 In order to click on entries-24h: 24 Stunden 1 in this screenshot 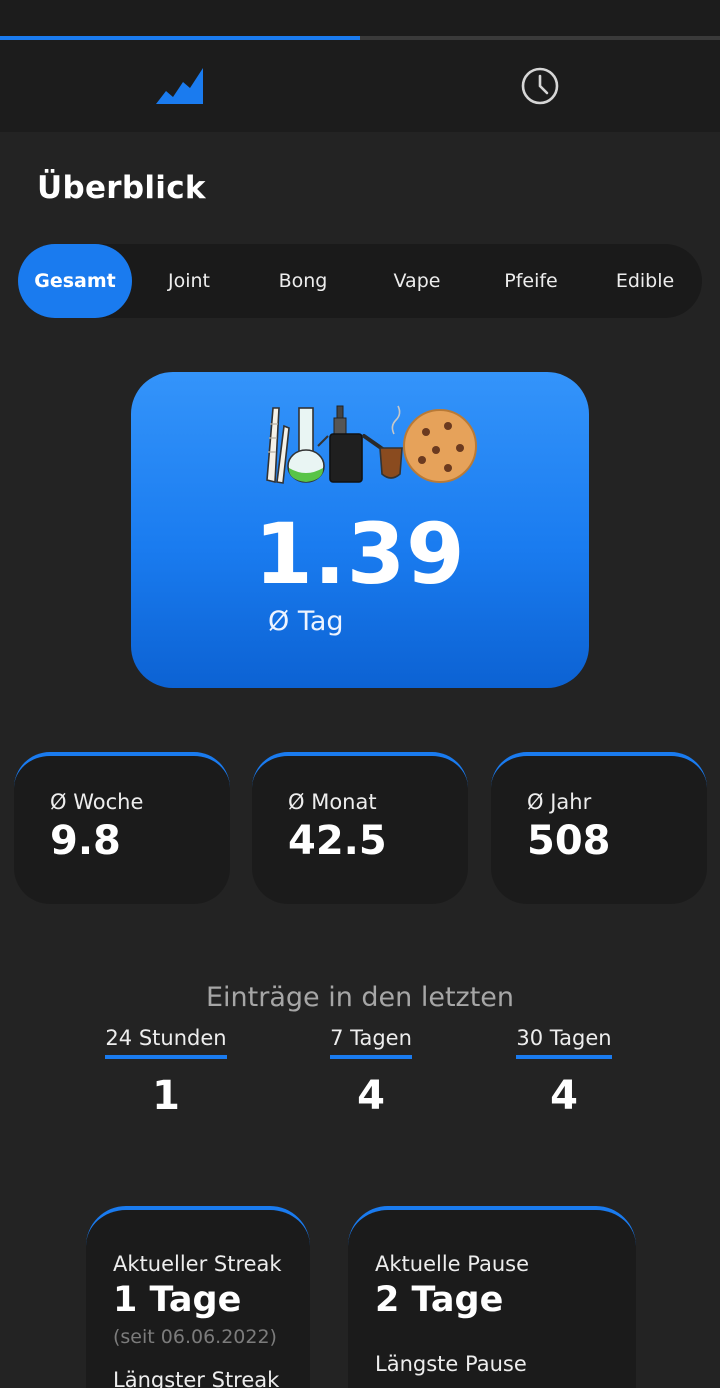, I will do `click(166, 1072)`.